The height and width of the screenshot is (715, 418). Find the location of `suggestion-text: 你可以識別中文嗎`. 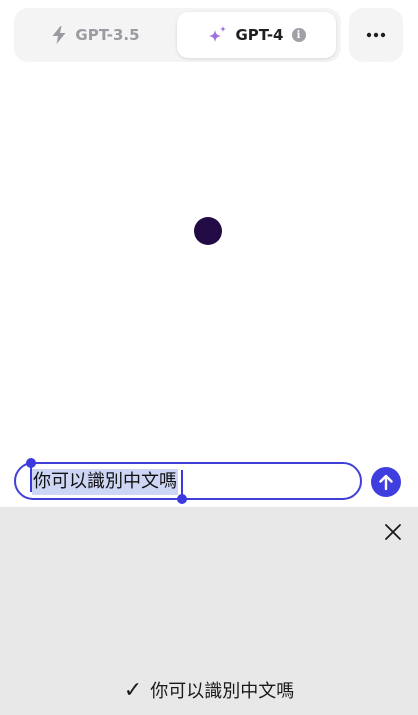

suggestion-text: 你可以識別中文嗎 is located at coordinates (222, 691).